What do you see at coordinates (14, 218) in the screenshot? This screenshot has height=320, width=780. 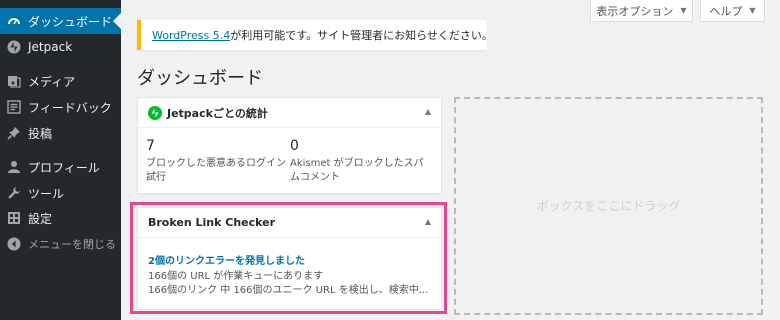 I see `settings-icon` at bounding box center [14, 218].